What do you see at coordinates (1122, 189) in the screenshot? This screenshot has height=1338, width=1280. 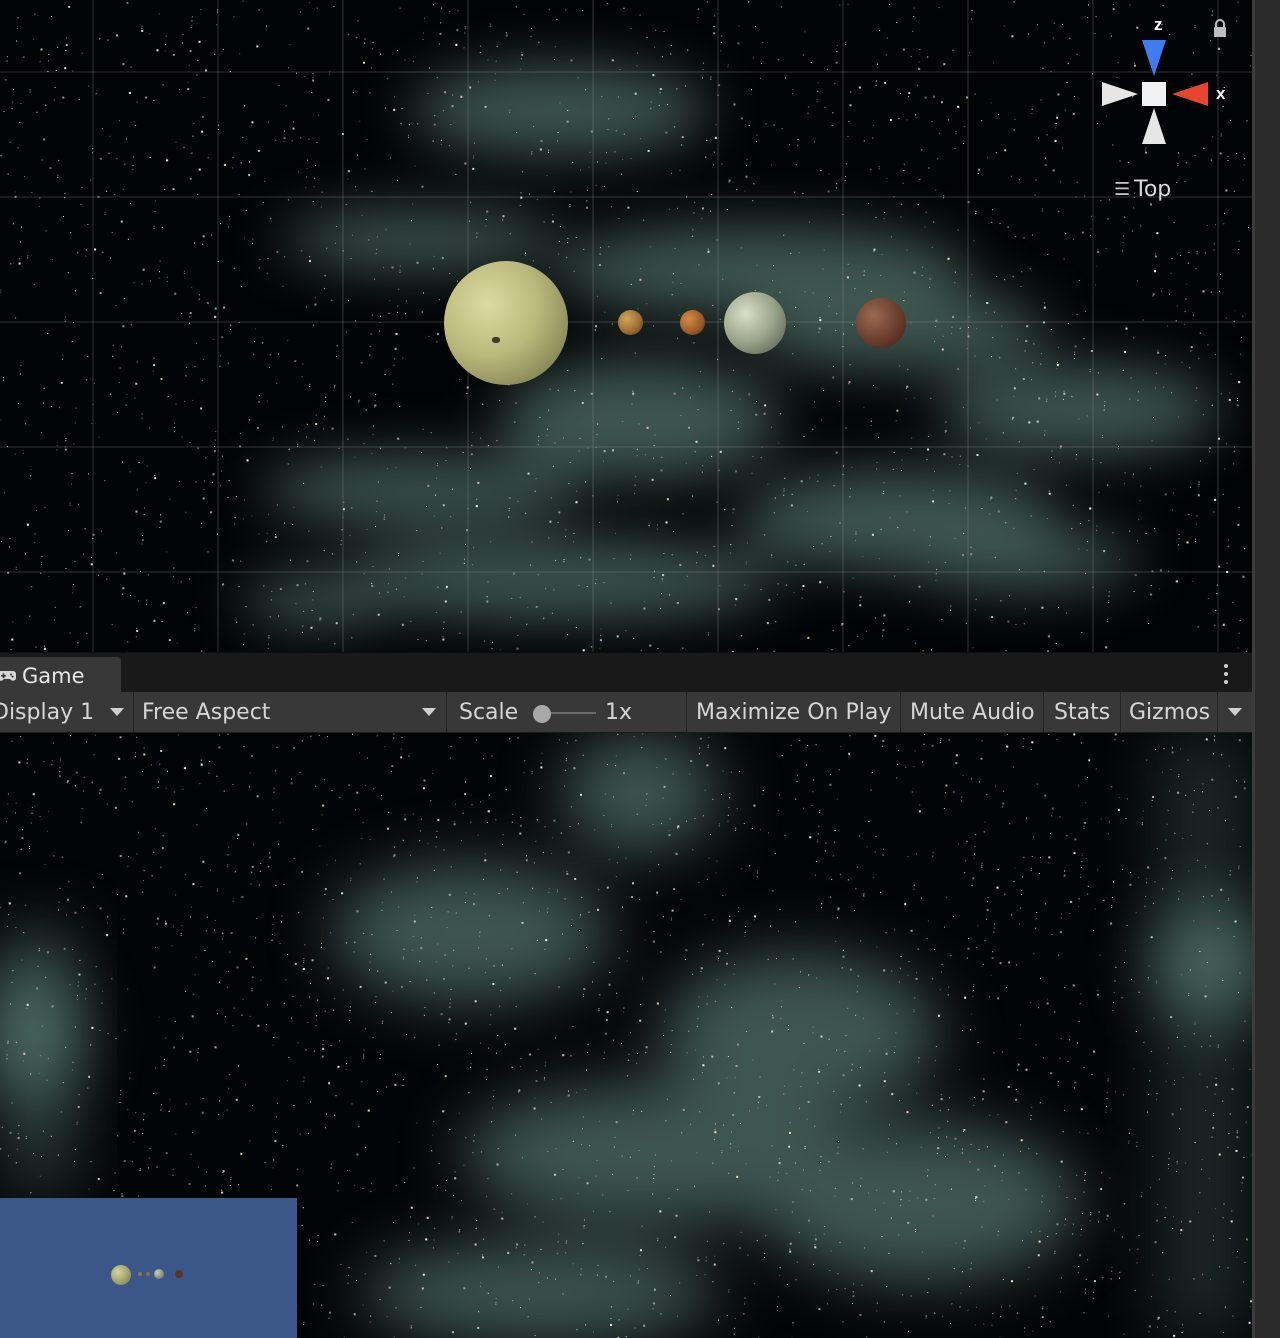 I see `menu-icon: ☰` at bounding box center [1122, 189].